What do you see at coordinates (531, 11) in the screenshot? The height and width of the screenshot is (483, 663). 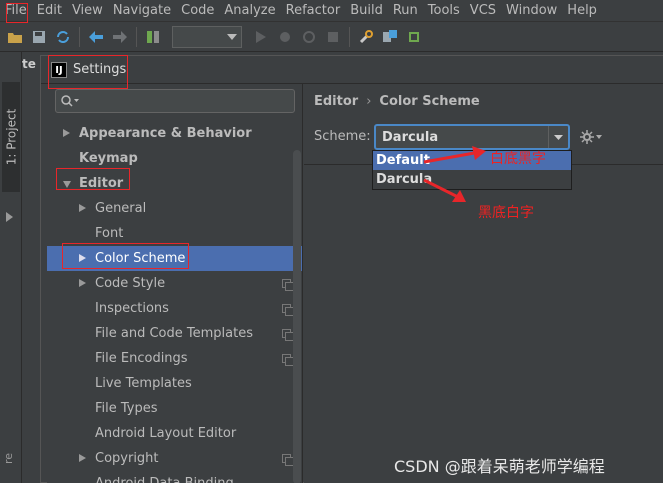 I see `menu-window: Window` at bounding box center [531, 11].